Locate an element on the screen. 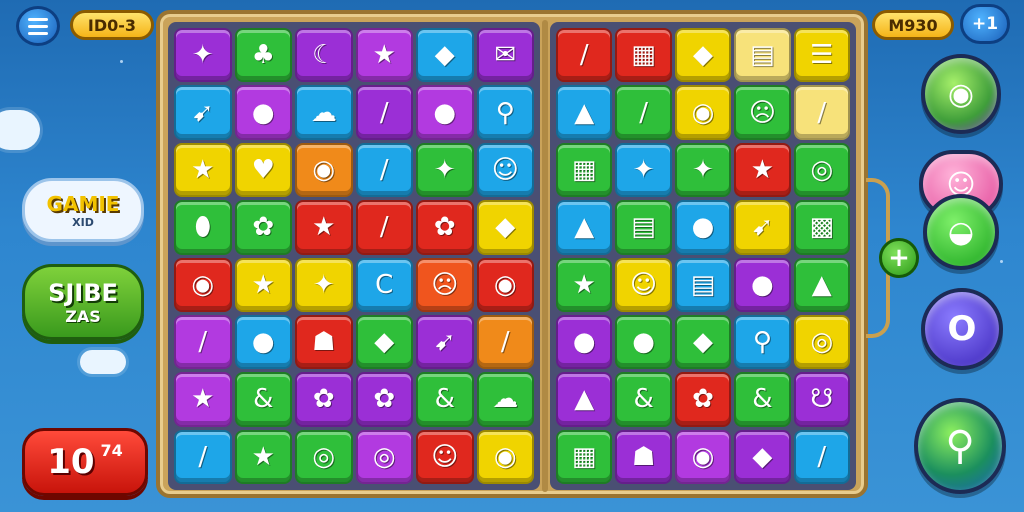 The width and height of the screenshot is (1024, 512). tile-symbol-icon: C is located at coordinates (384, 284).